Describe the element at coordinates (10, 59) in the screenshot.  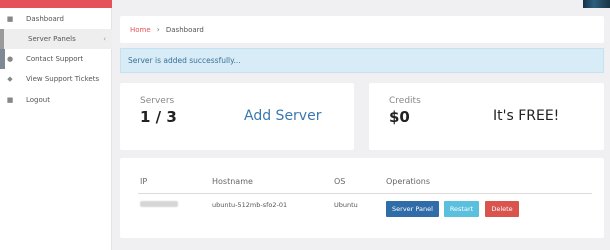
I see `user-icon: ●` at that location.